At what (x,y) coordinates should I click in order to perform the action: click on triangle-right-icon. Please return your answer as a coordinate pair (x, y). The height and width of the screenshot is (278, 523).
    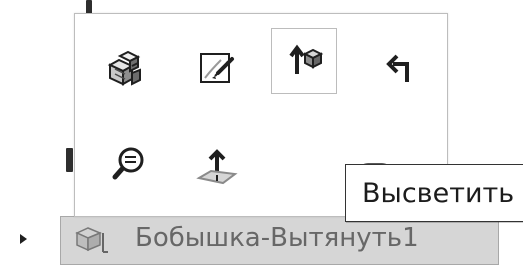
    Looking at the image, I should click on (24, 239).